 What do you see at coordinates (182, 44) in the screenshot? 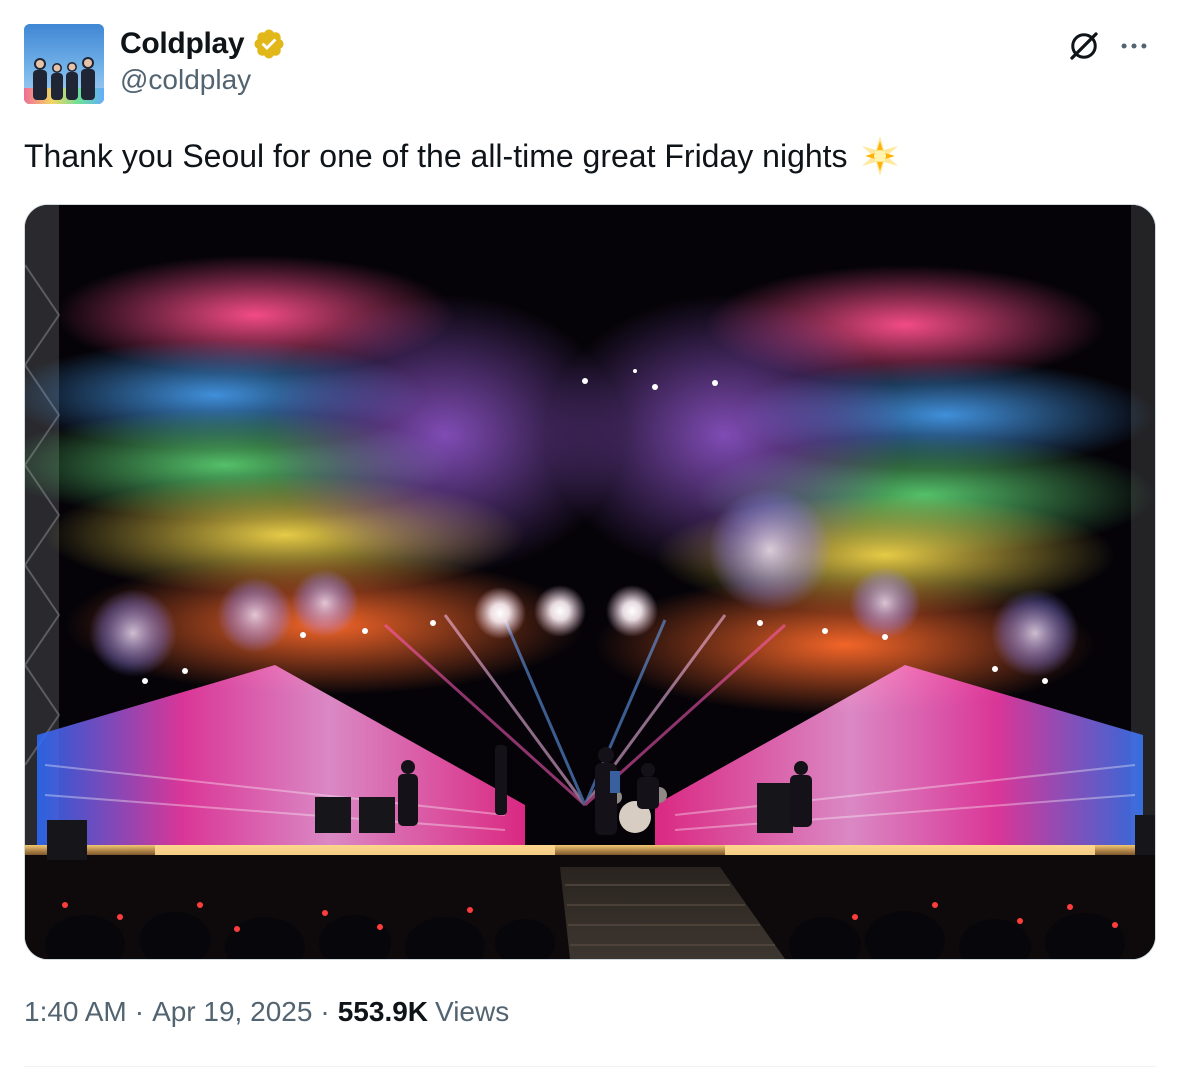
I see `author-display-name: Coldplay` at bounding box center [182, 44].